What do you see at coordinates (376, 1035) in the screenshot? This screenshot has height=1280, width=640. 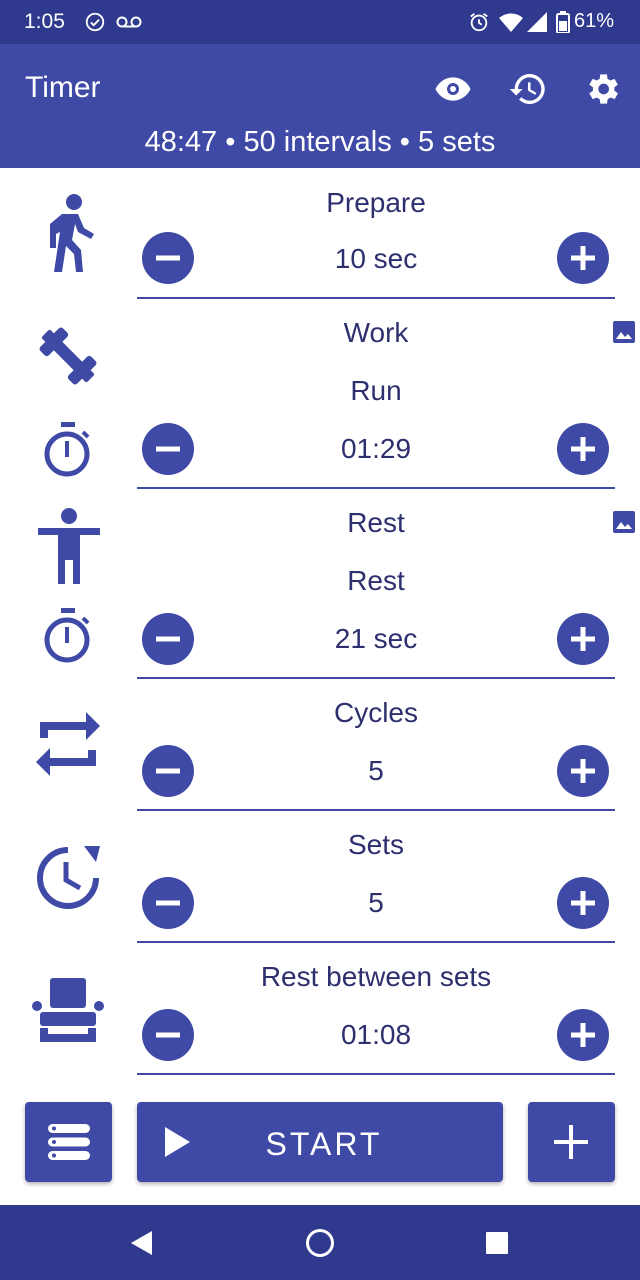 I see `rest-between-sets-value: 01:08` at bounding box center [376, 1035].